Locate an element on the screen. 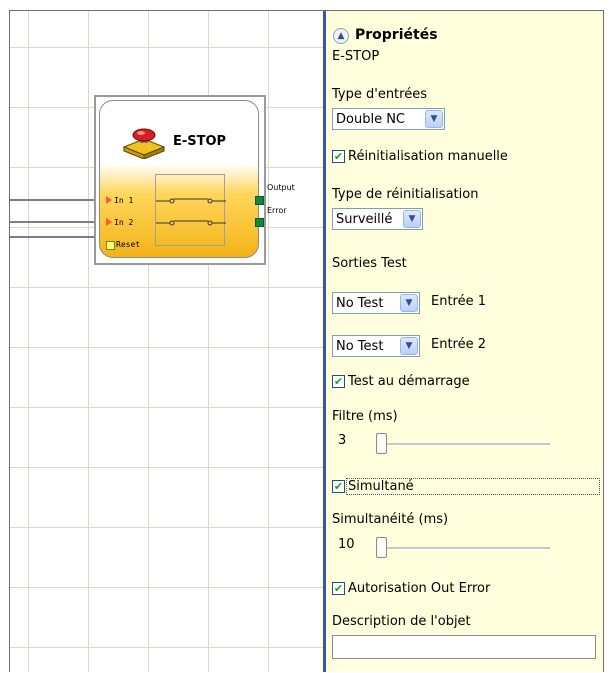 This screenshot has height=673, width=615. in1-label: In 1 is located at coordinates (124, 200).